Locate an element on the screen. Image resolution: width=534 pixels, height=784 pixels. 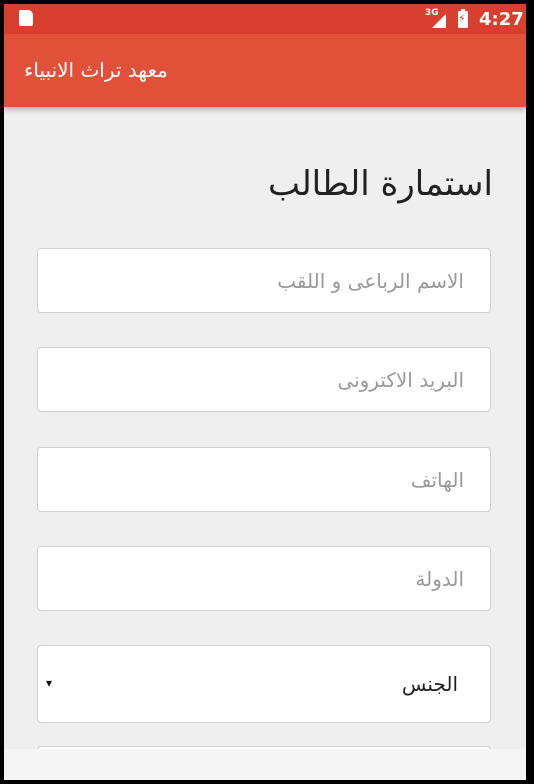
country-field is located at coordinates (264, 578).